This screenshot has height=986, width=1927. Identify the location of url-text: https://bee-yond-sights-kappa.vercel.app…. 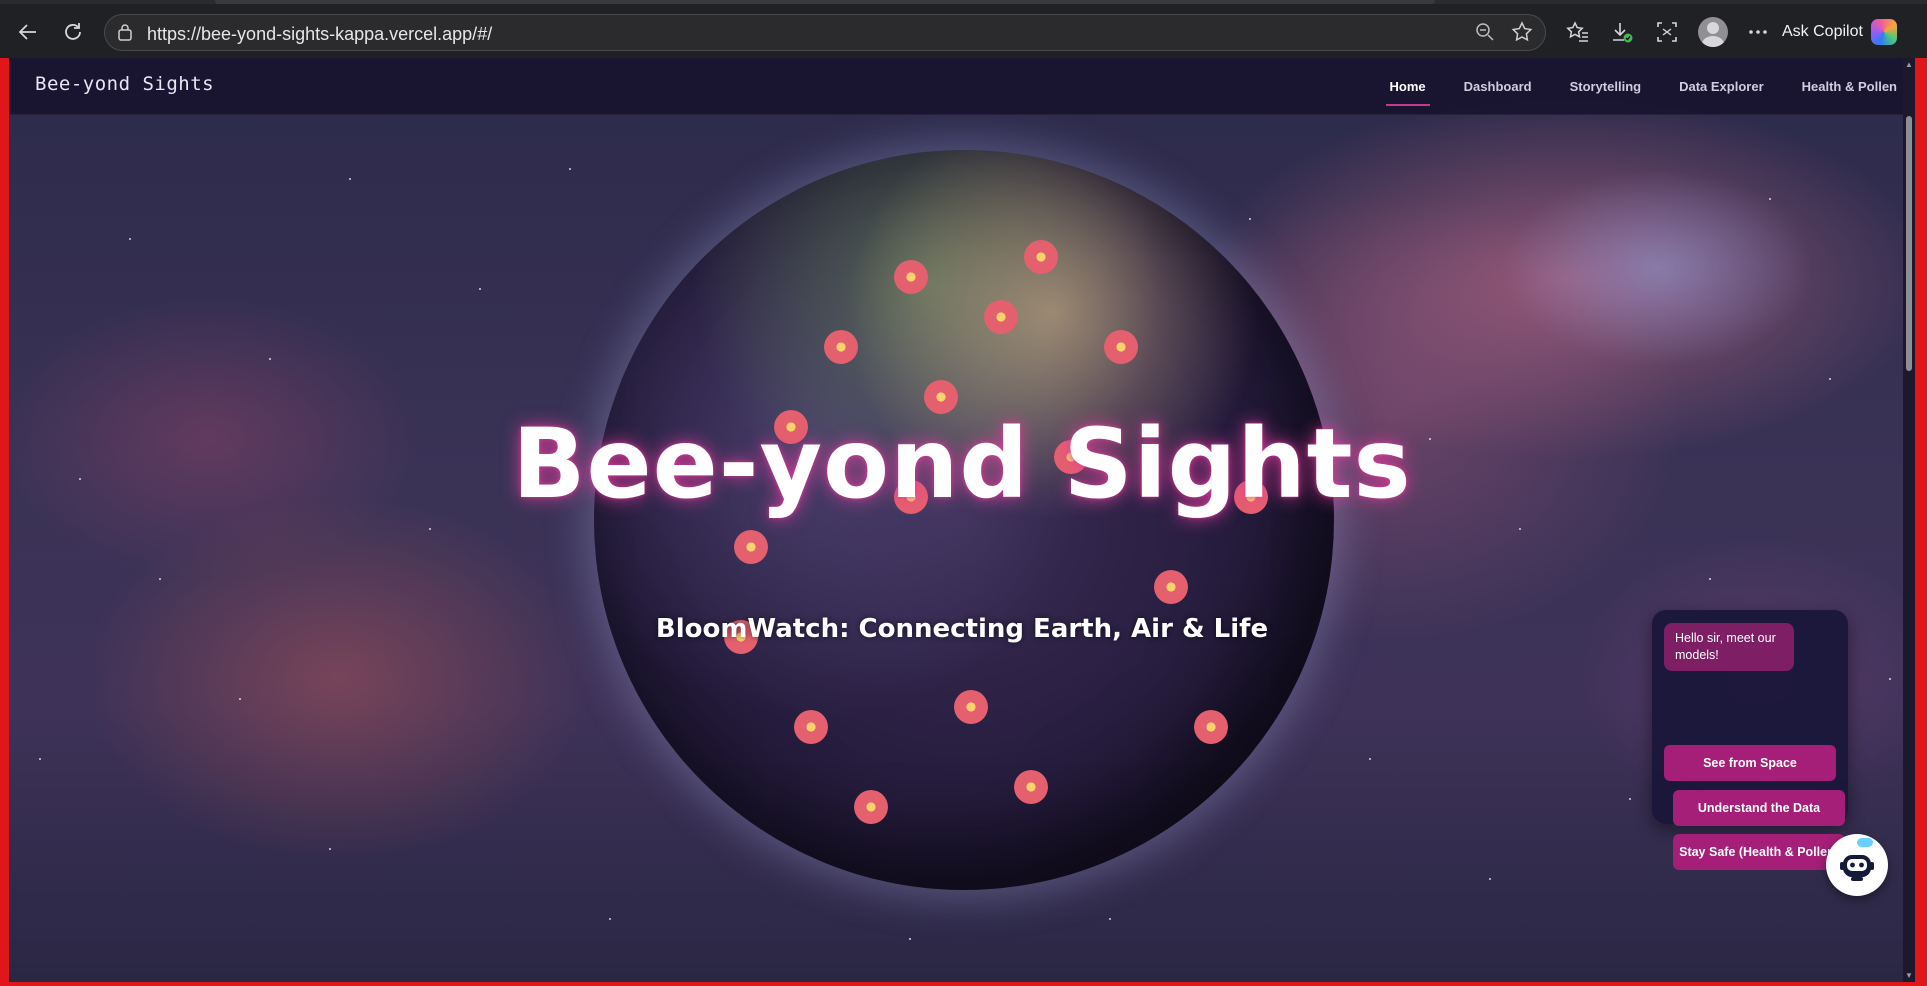
(319, 34).